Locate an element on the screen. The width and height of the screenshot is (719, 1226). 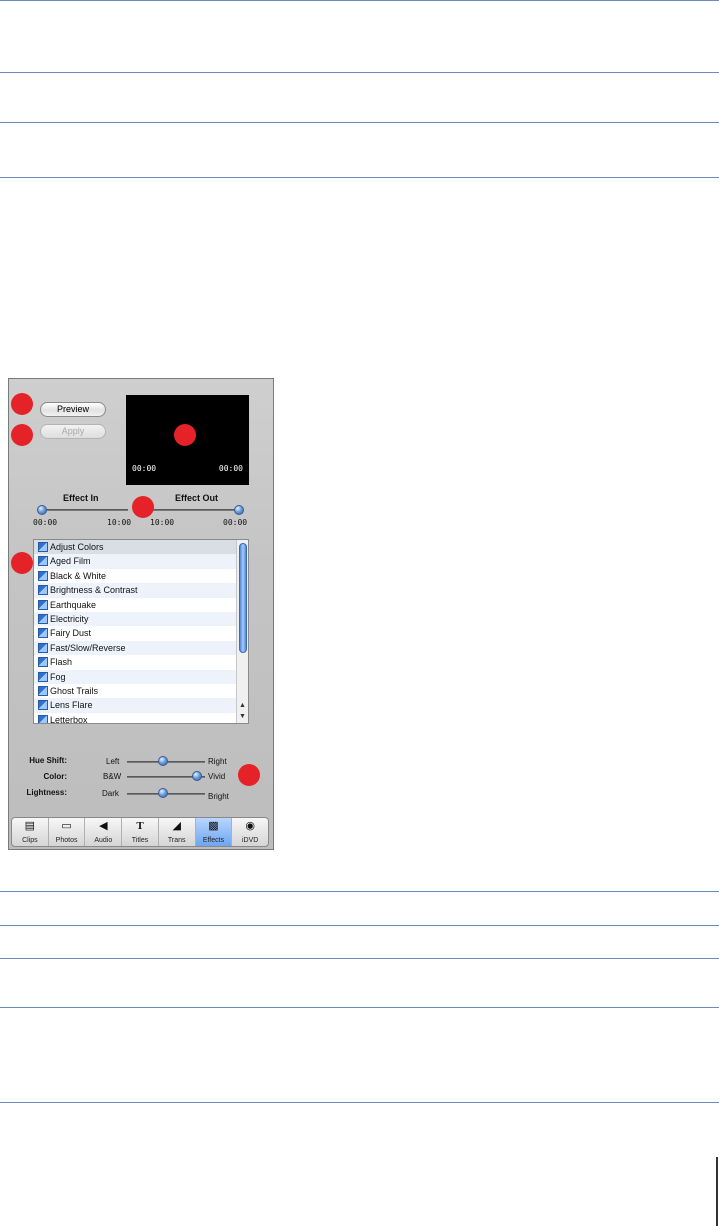
tab-trans: ◢ Trans is located at coordinates (177, 832).